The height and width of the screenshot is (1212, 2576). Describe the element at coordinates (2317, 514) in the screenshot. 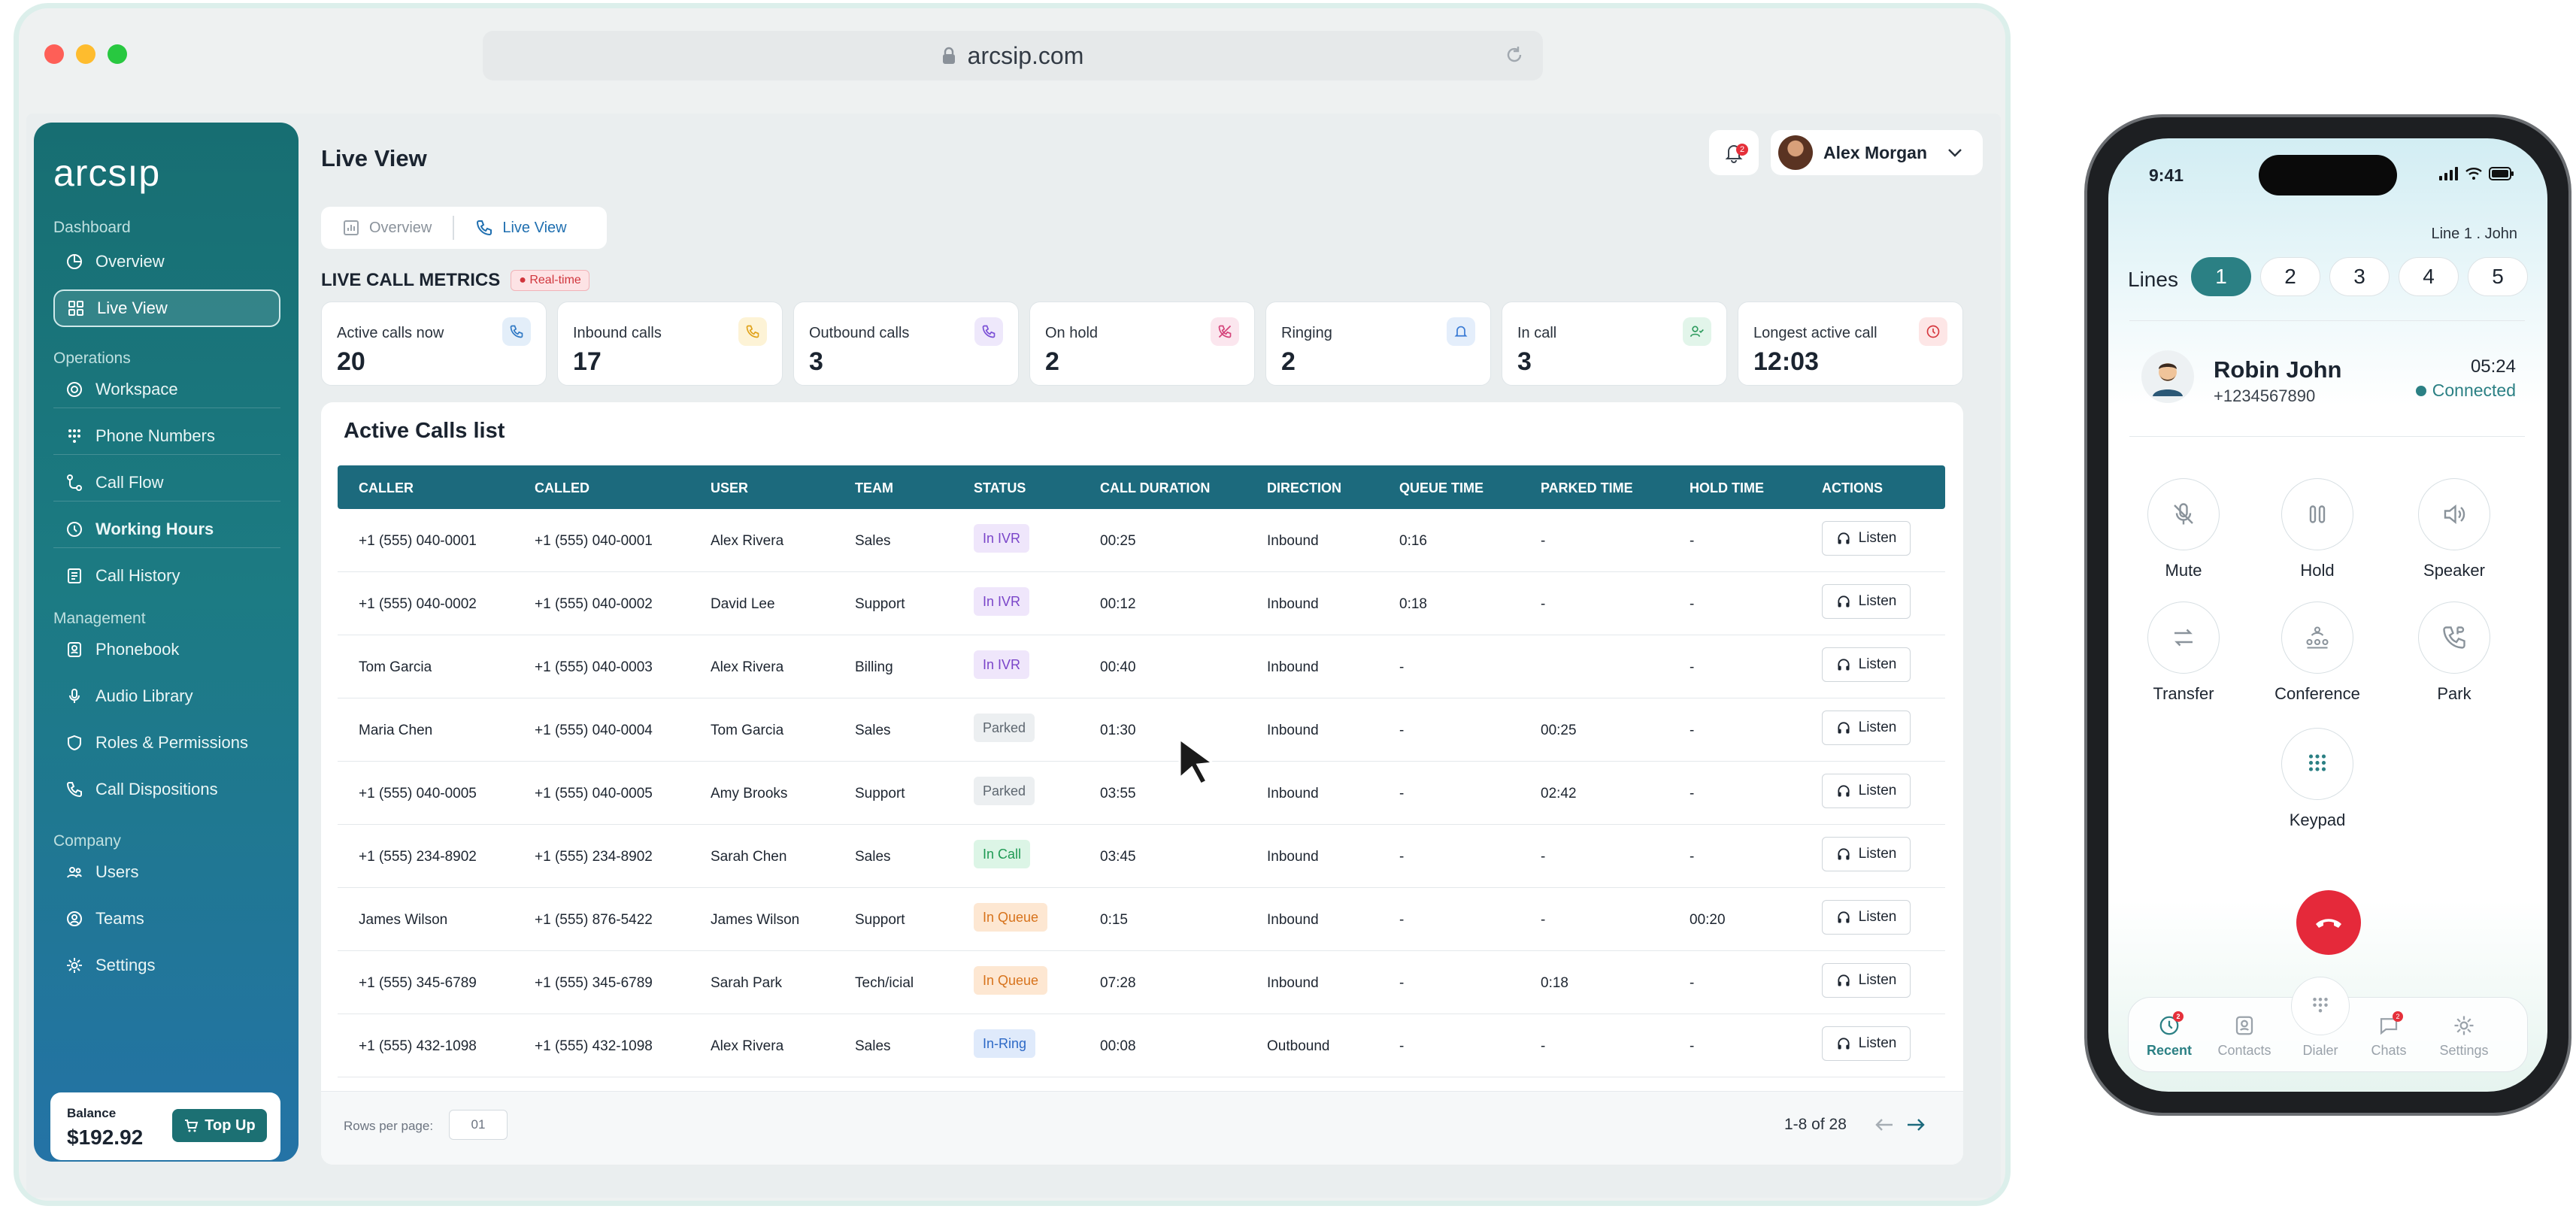

I see `pause-icon` at that location.